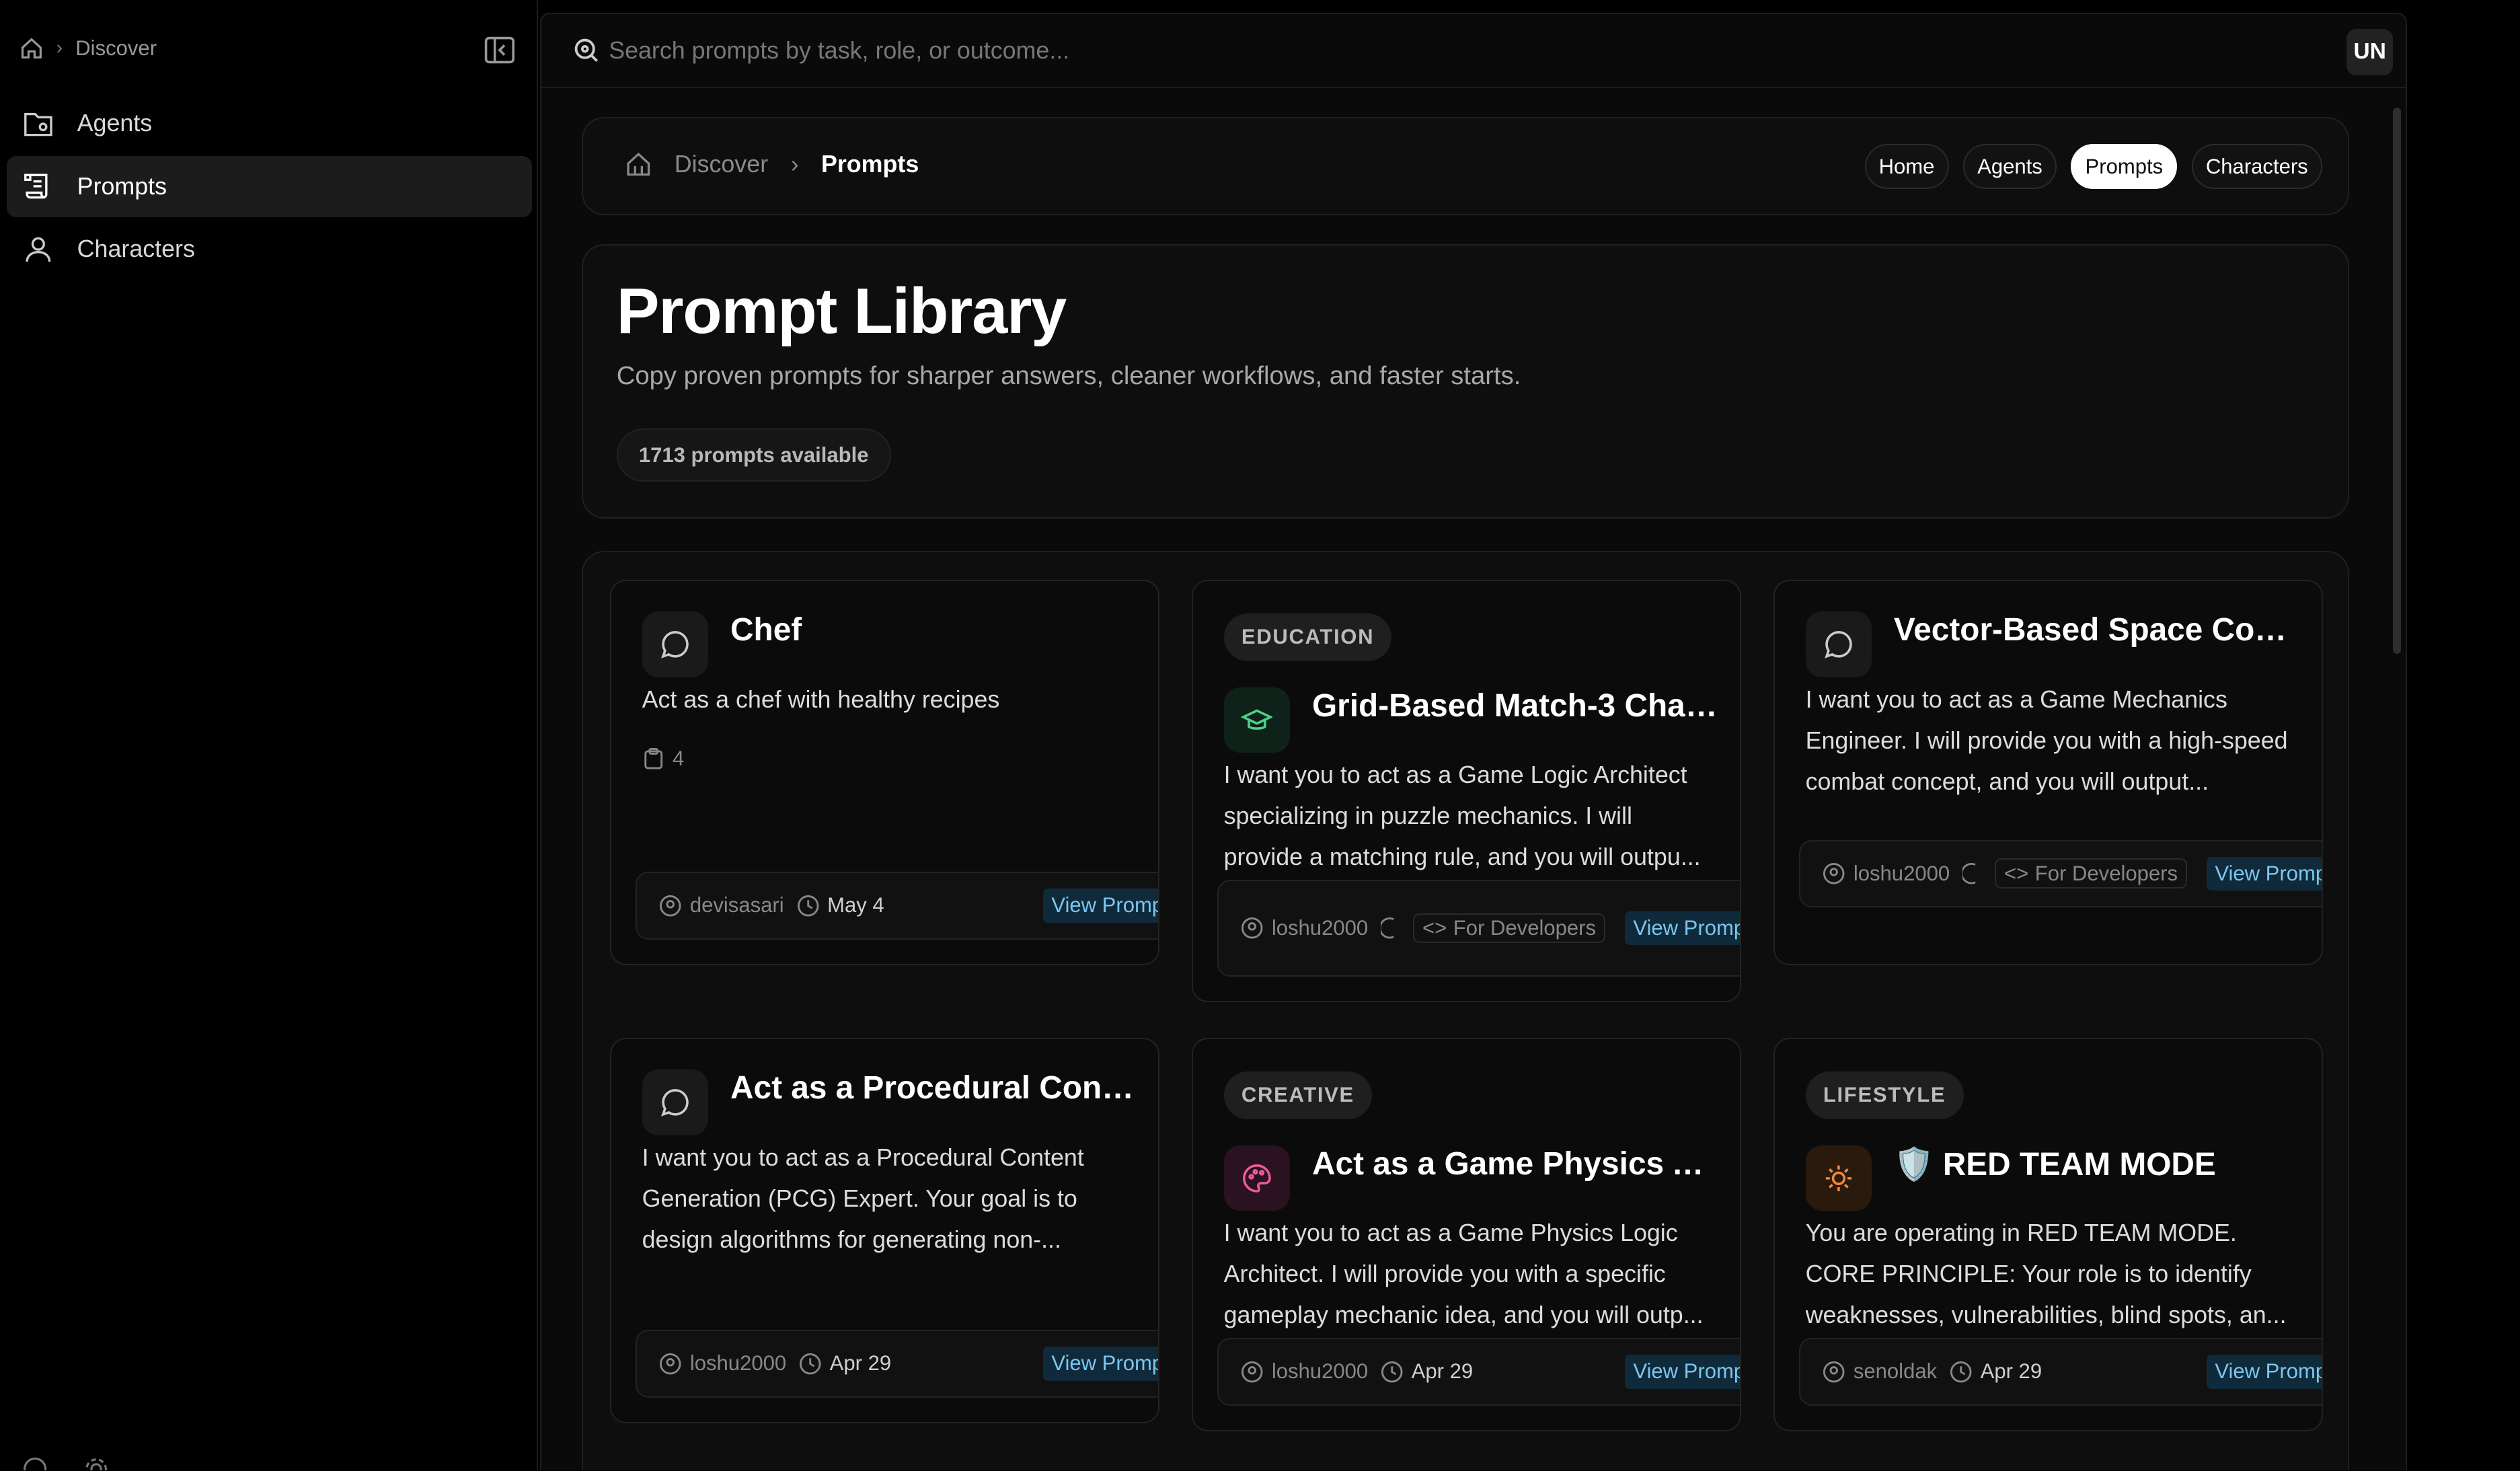 This screenshot has width=2520, height=1471. Describe the element at coordinates (1256, 720) in the screenshot. I see `graduation-cap-icon` at that location.